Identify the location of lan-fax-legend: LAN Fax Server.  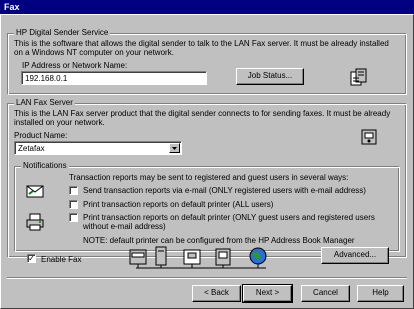
(44, 103).